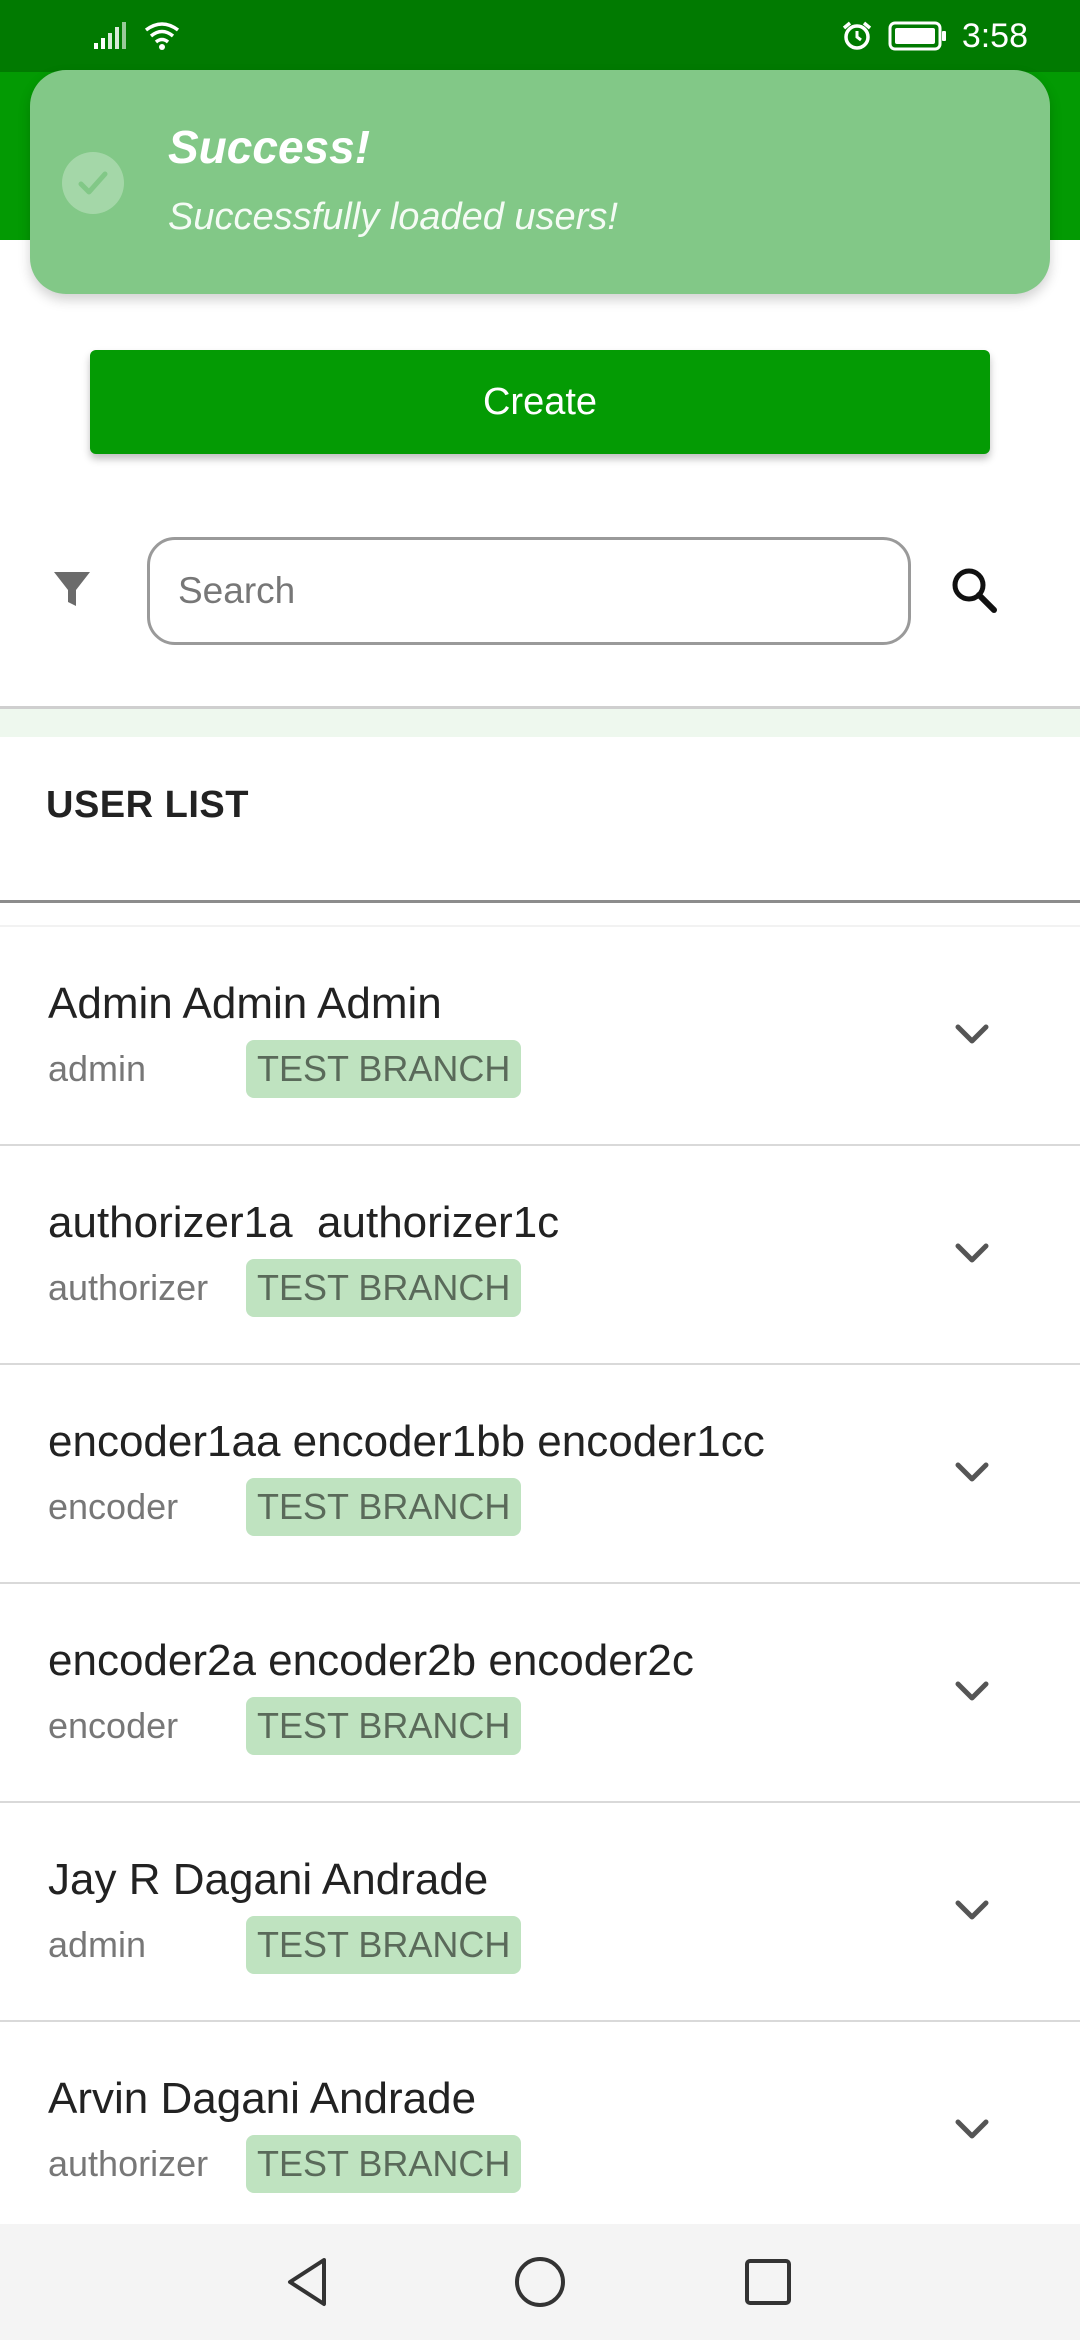  Describe the element at coordinates (304, 1222) in the screenshot. I see `user-name: authorizer1a authorizer1c` at that location.